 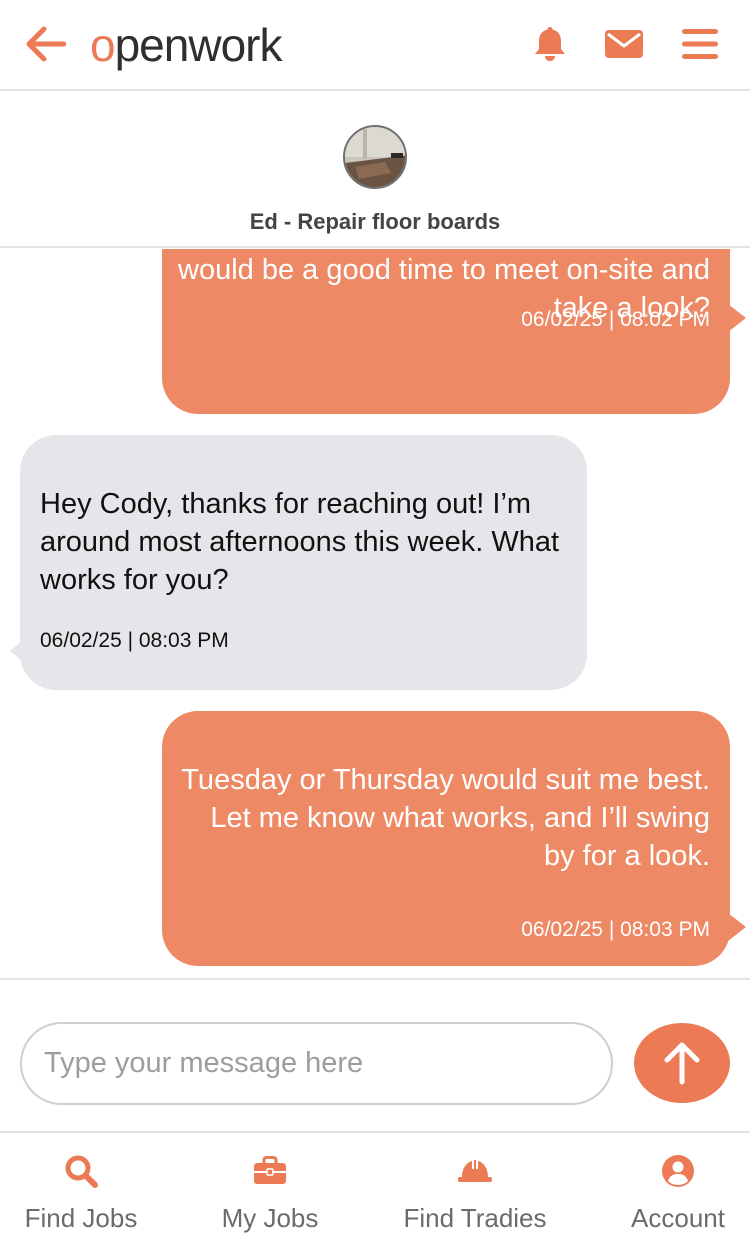 I want to click on search-icon, so click(x=81, y=1171).